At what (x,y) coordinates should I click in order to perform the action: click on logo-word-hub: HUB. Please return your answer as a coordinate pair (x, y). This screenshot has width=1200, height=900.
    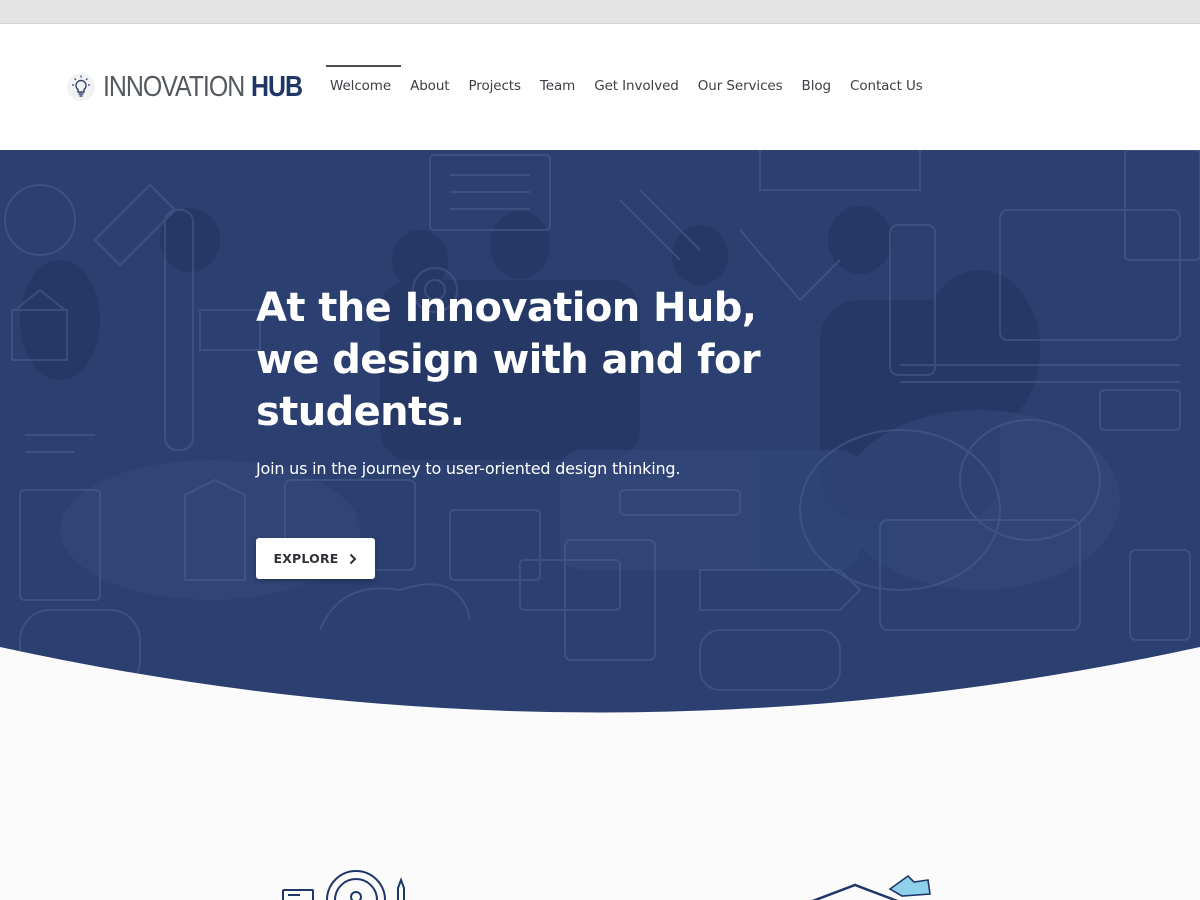
    Looking at the image, I should click on (277, 87).